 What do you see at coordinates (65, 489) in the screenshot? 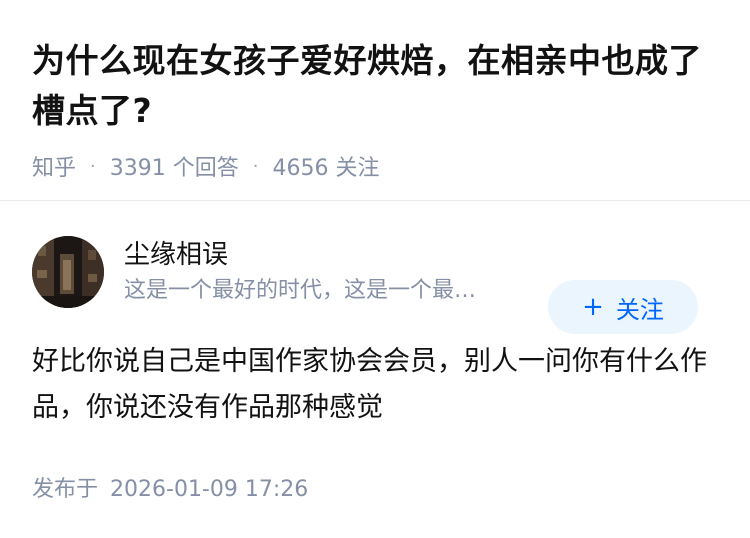
I see `published-label: 发布于` at bounding box center [65, 489].